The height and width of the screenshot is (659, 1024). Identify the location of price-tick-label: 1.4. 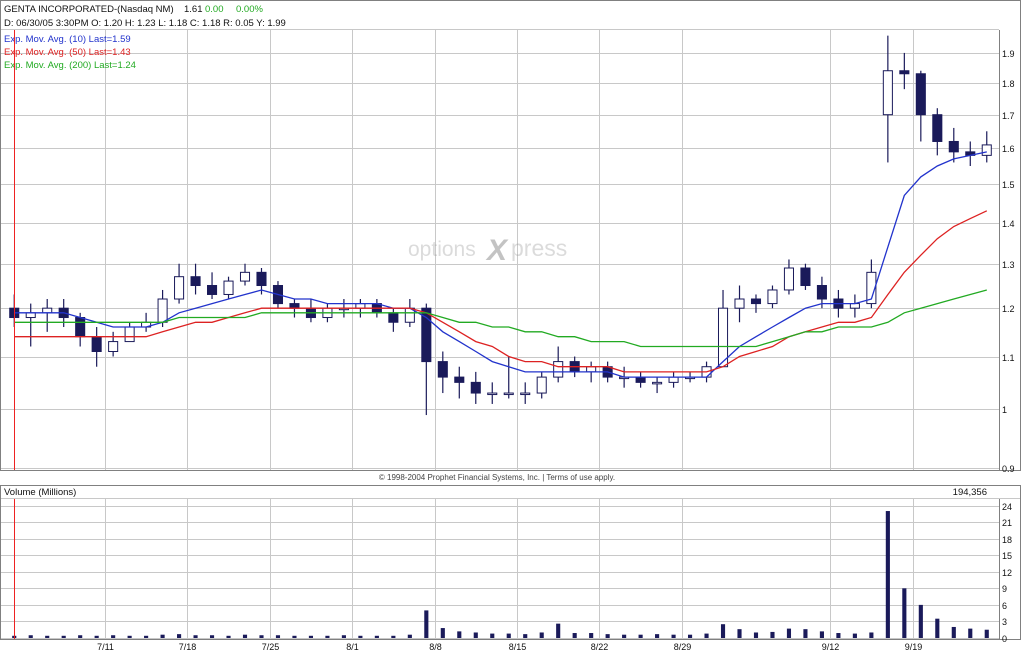
(1008, 224).